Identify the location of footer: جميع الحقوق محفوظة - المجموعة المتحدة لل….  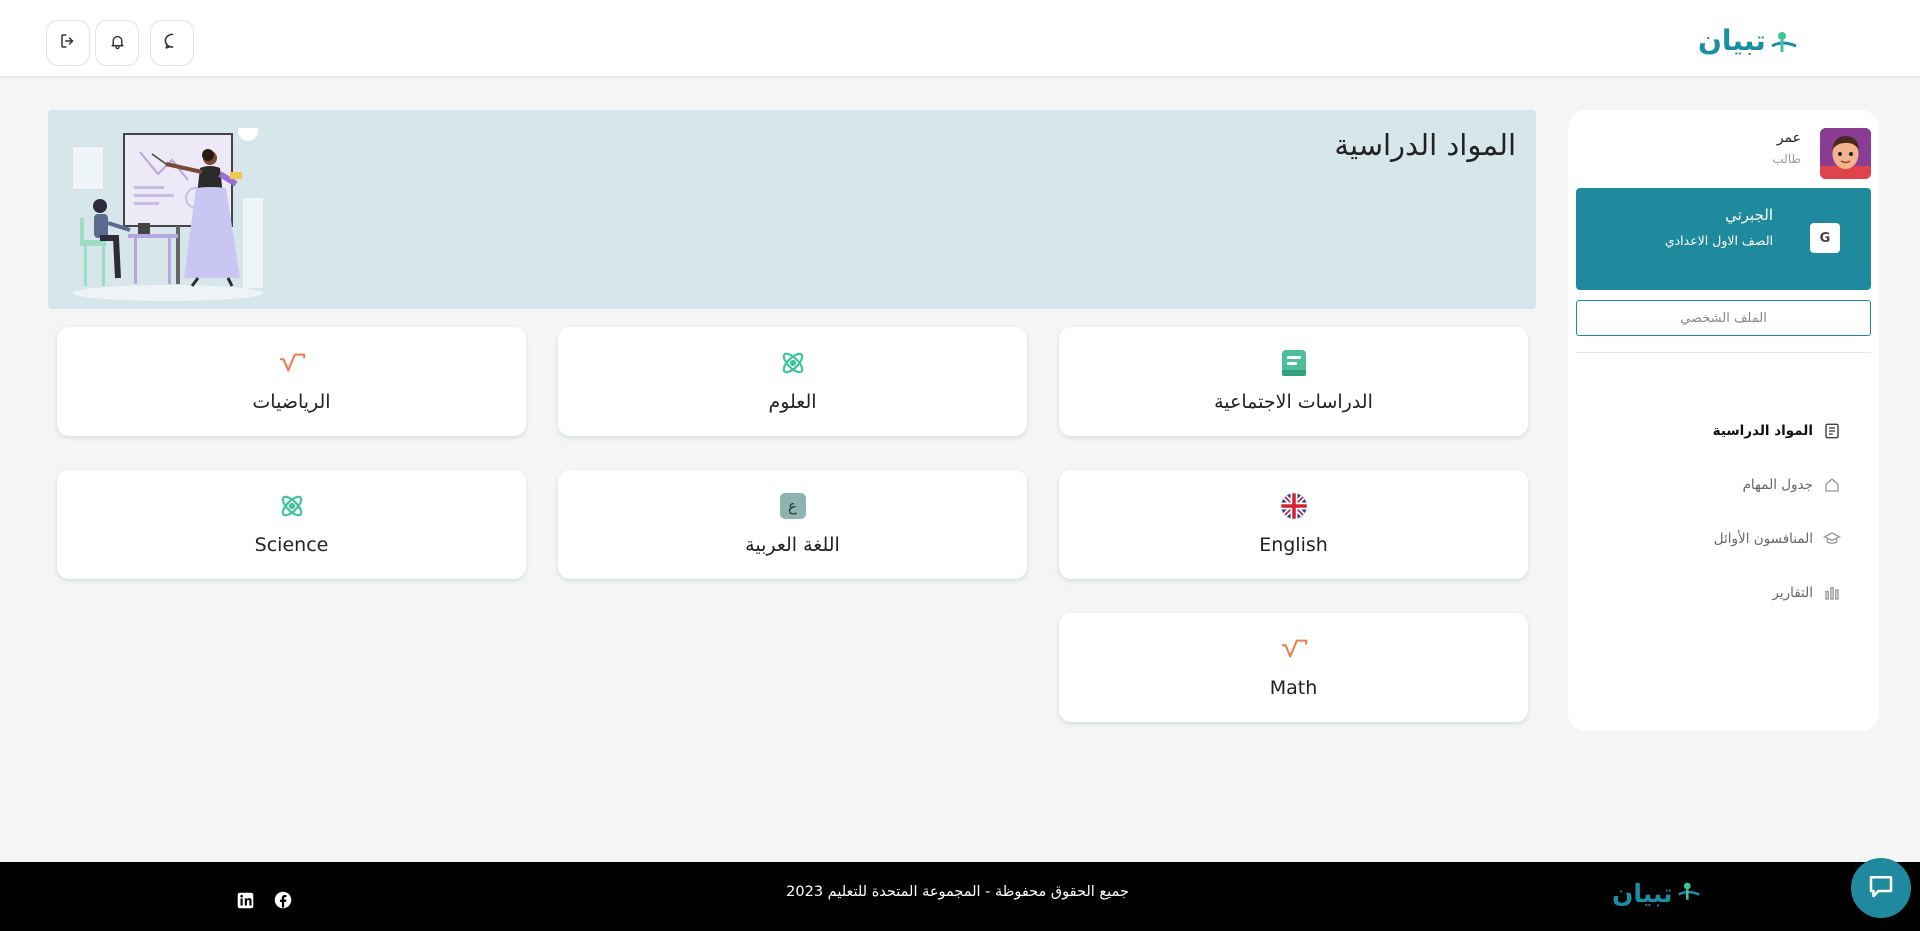
(960, 896).